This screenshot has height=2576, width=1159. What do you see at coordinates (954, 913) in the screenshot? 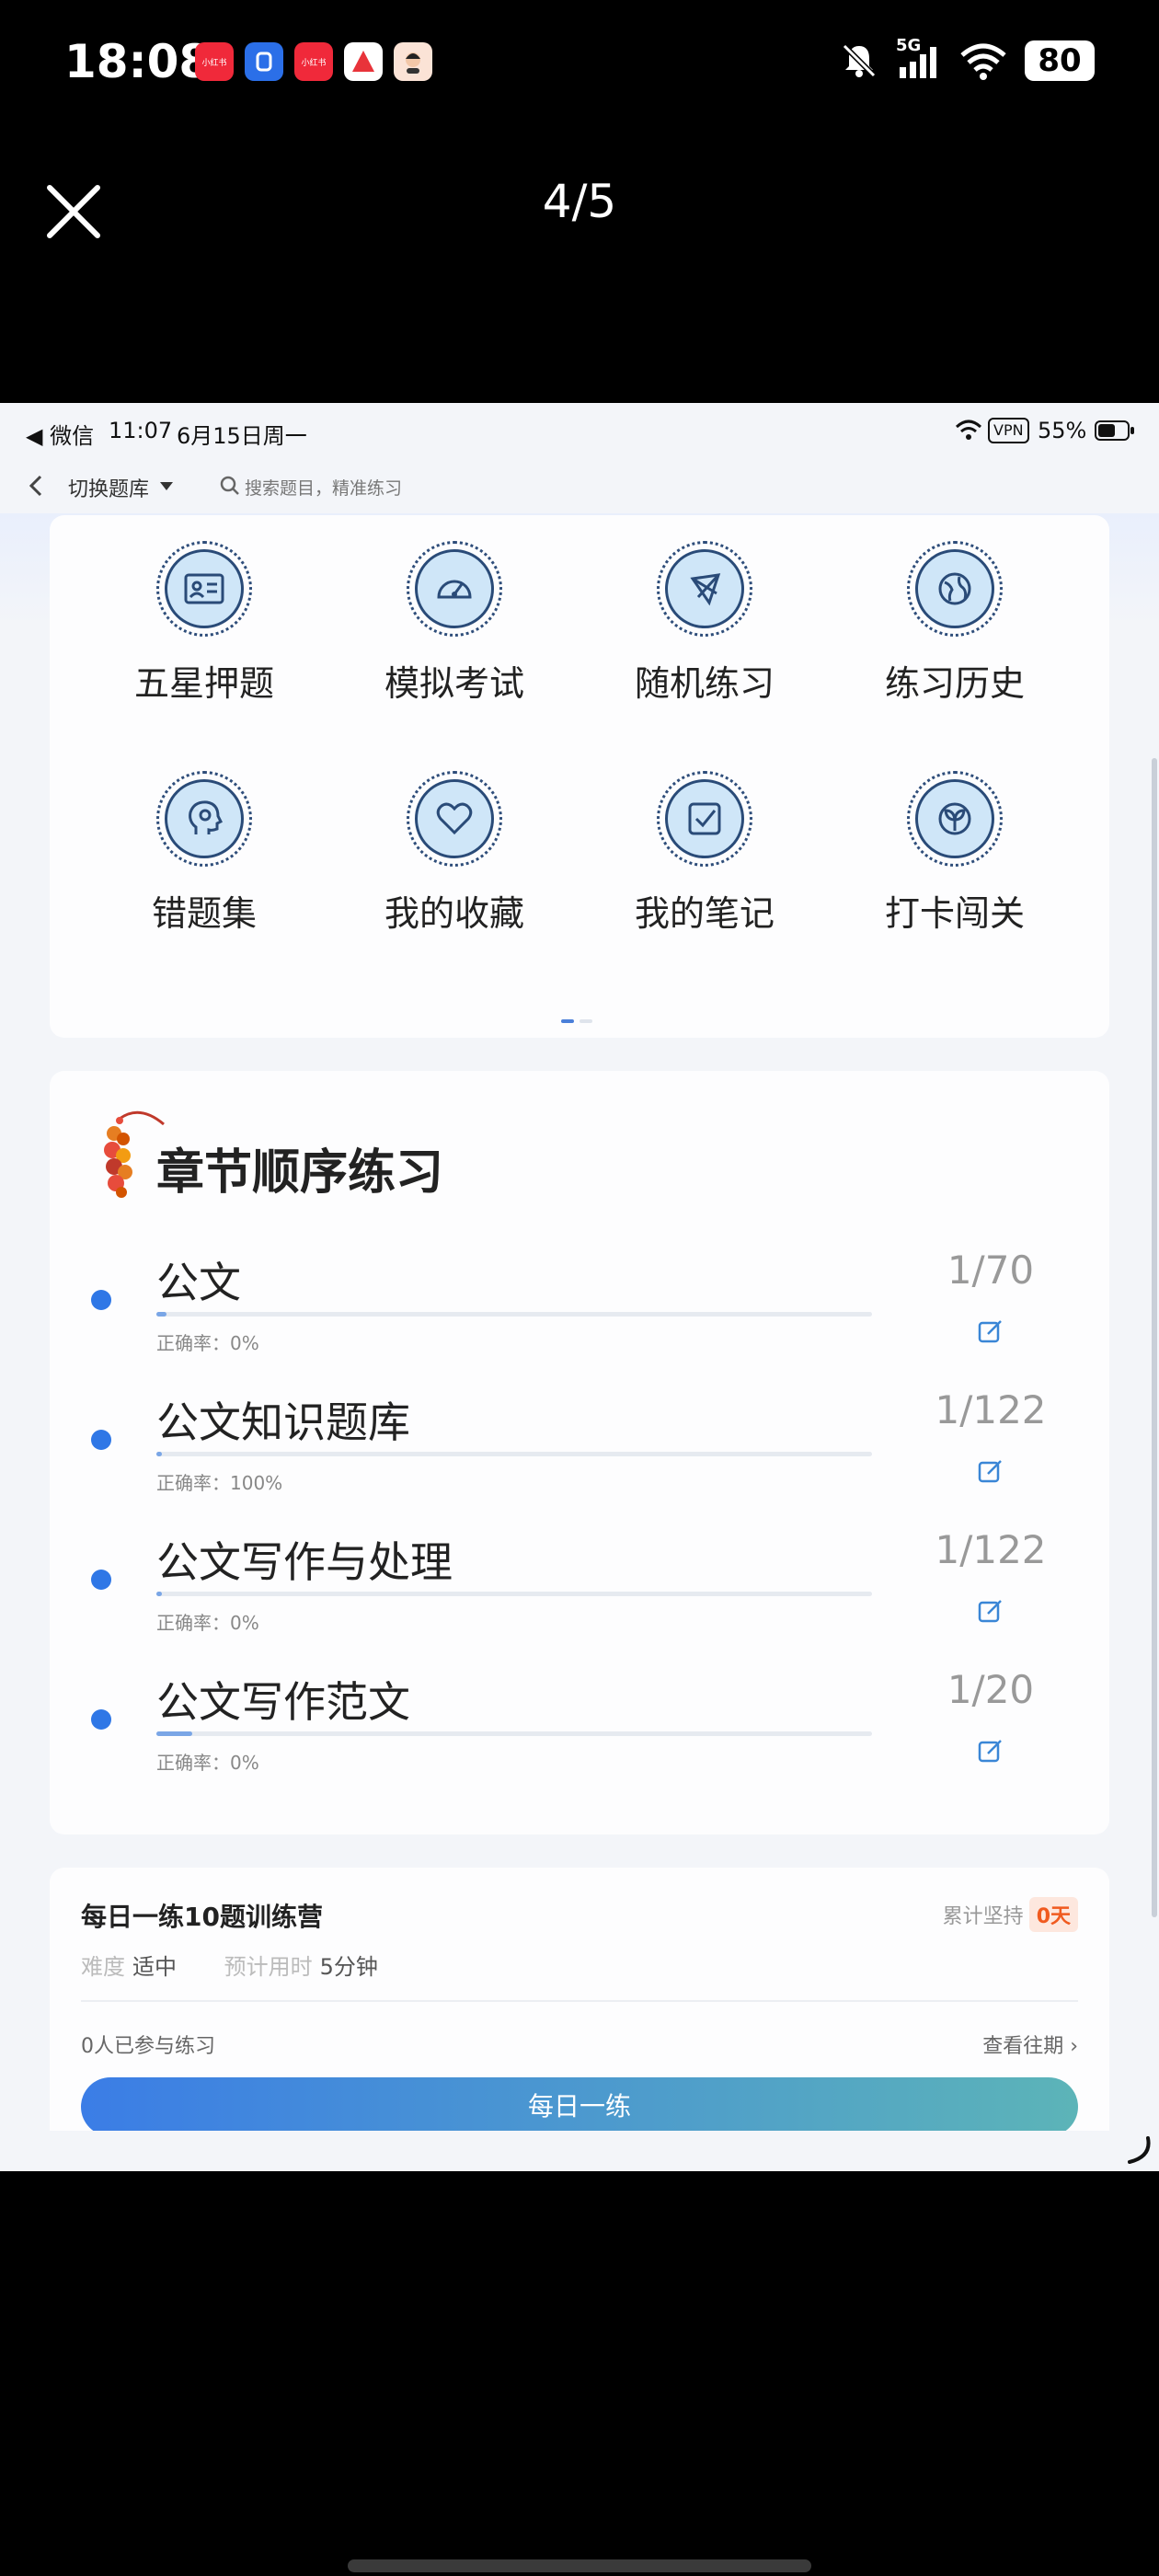
I see `grid-label: 打卡闯关` at bounding box center [954, 913].